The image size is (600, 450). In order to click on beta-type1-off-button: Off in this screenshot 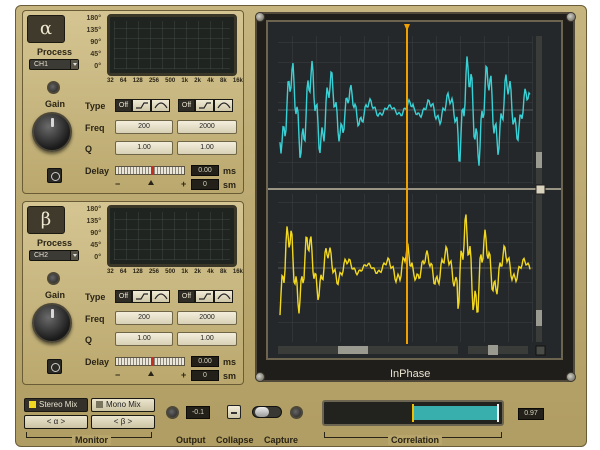, I will do `click(123, 296)`.